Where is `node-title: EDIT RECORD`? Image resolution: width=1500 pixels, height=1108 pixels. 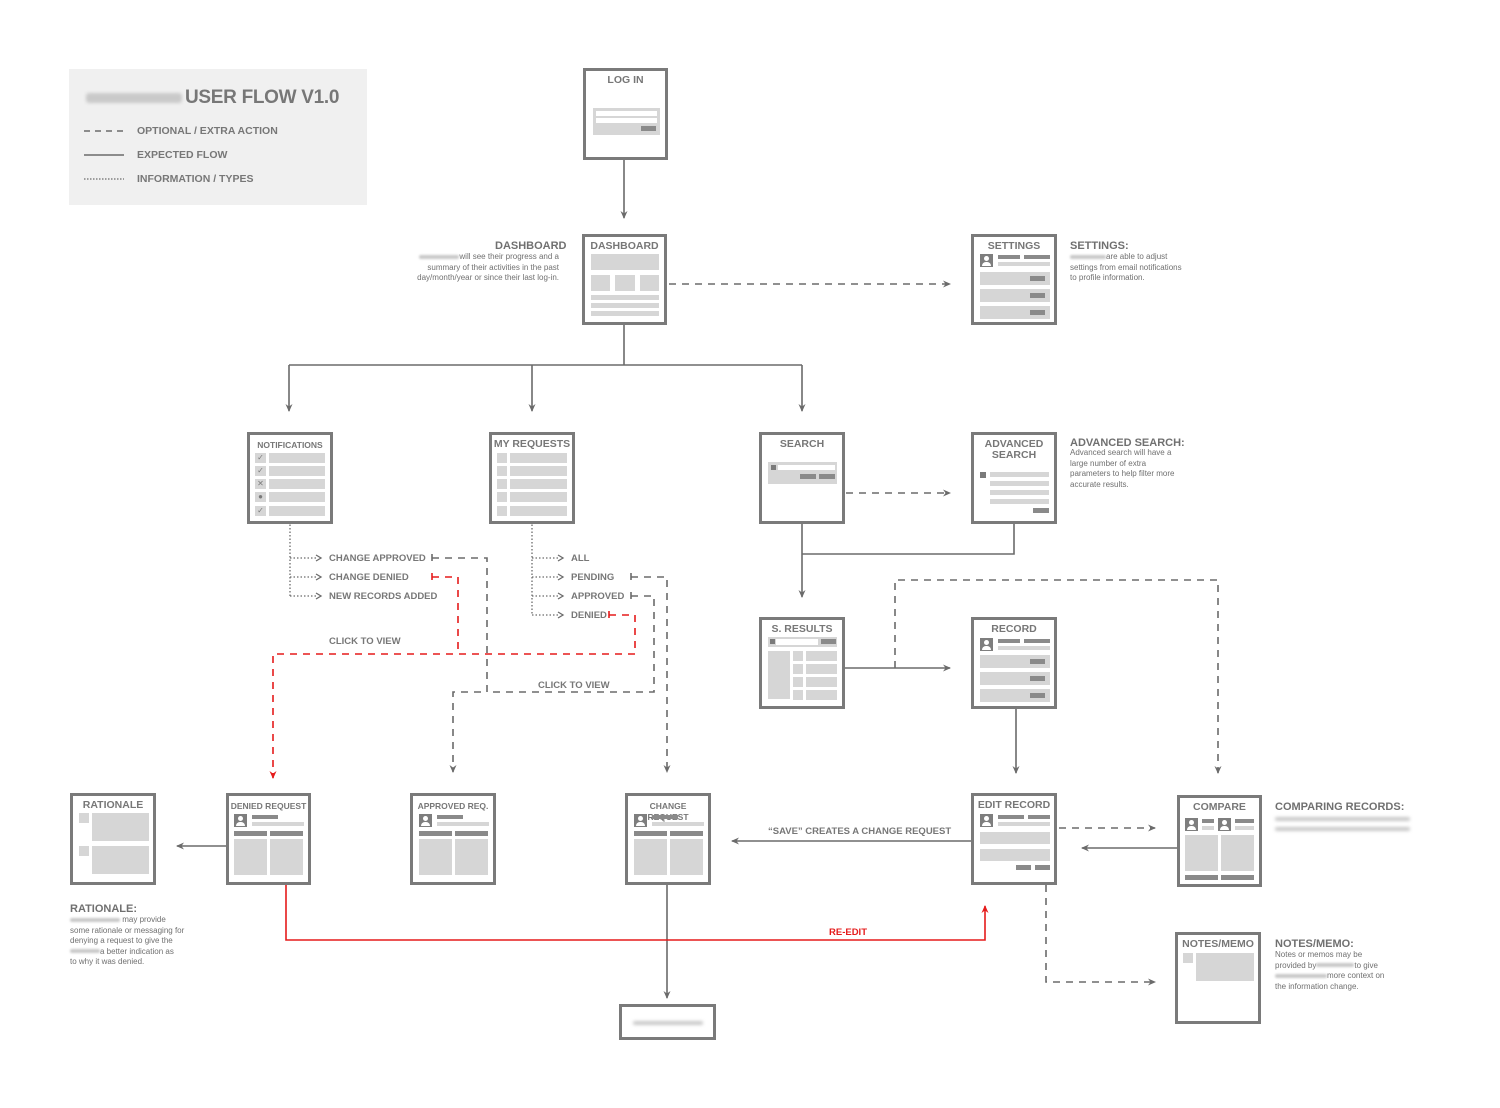
node-title: EDIT RECORD is located at coordinates (1014, 805).